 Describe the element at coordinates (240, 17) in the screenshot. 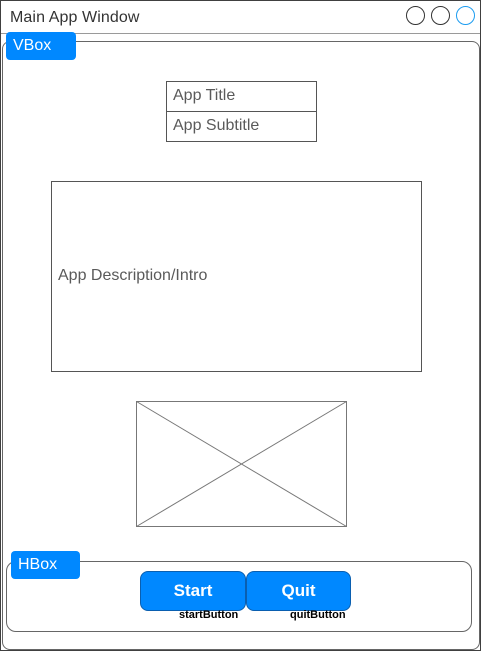

I see `window-titlebar: Main App Window` at that location.